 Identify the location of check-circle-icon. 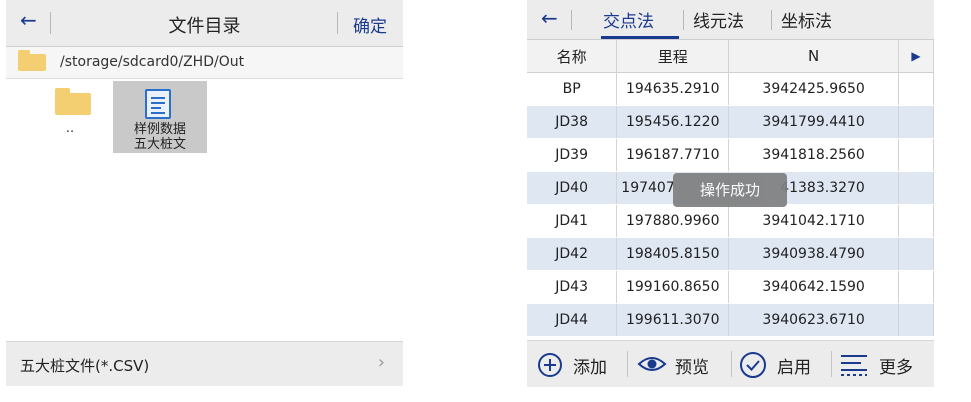
(753, 365).